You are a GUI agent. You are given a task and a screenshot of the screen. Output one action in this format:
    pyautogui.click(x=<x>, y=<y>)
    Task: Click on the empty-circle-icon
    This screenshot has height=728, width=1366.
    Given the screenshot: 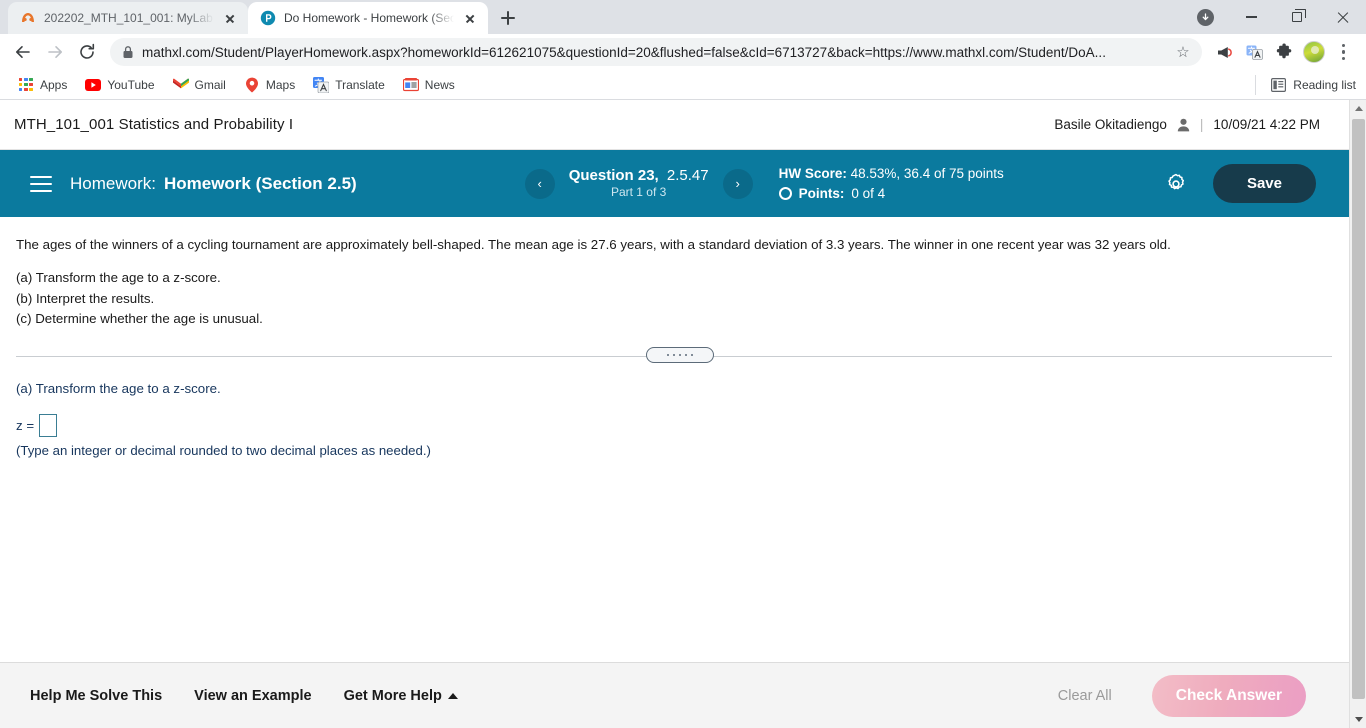 What is the action you would take?
    pyautogui.click(x=785, y=193)
    